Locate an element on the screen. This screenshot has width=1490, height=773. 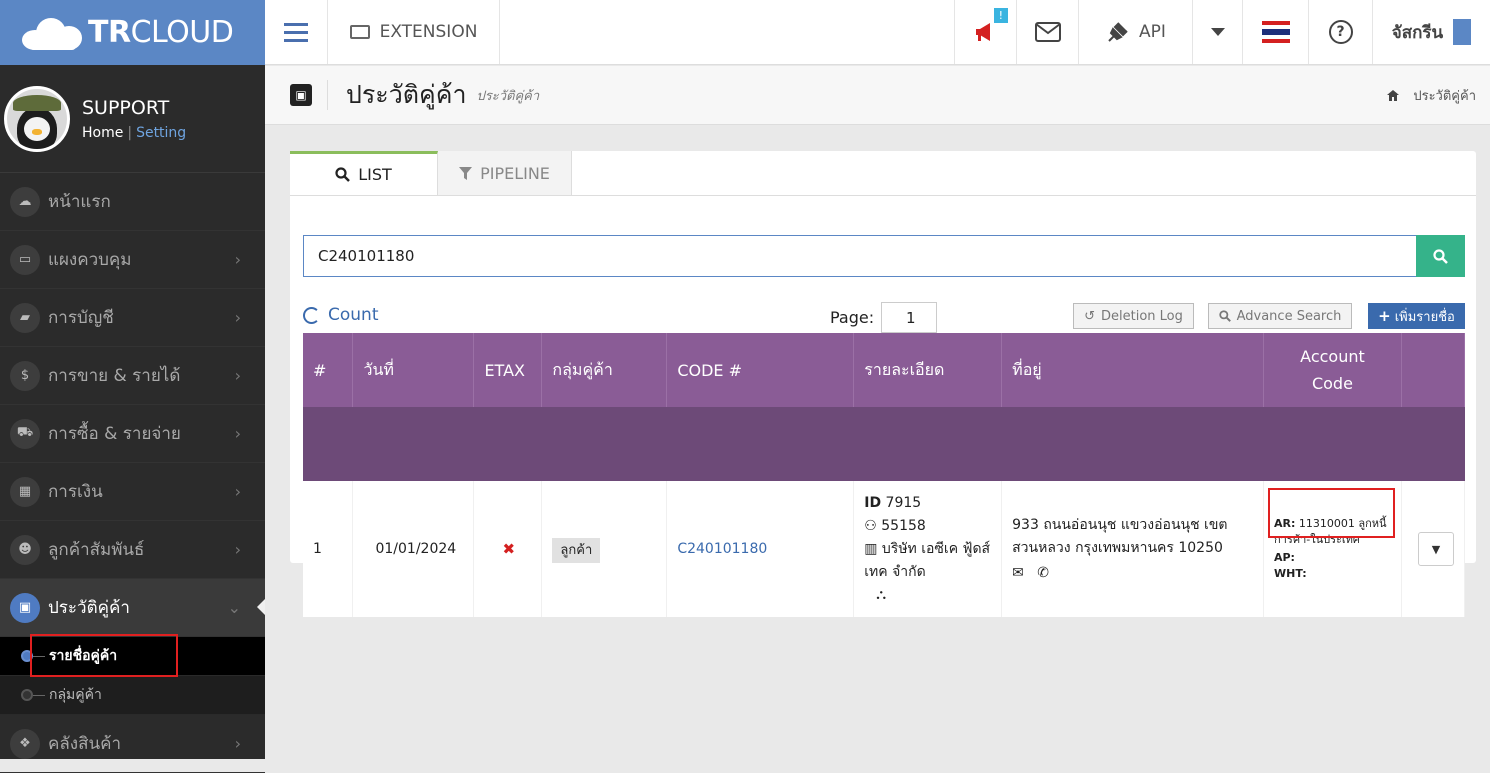
page-subtitle: ประวัติคู่ค้า is located at coordinates (508, 96).